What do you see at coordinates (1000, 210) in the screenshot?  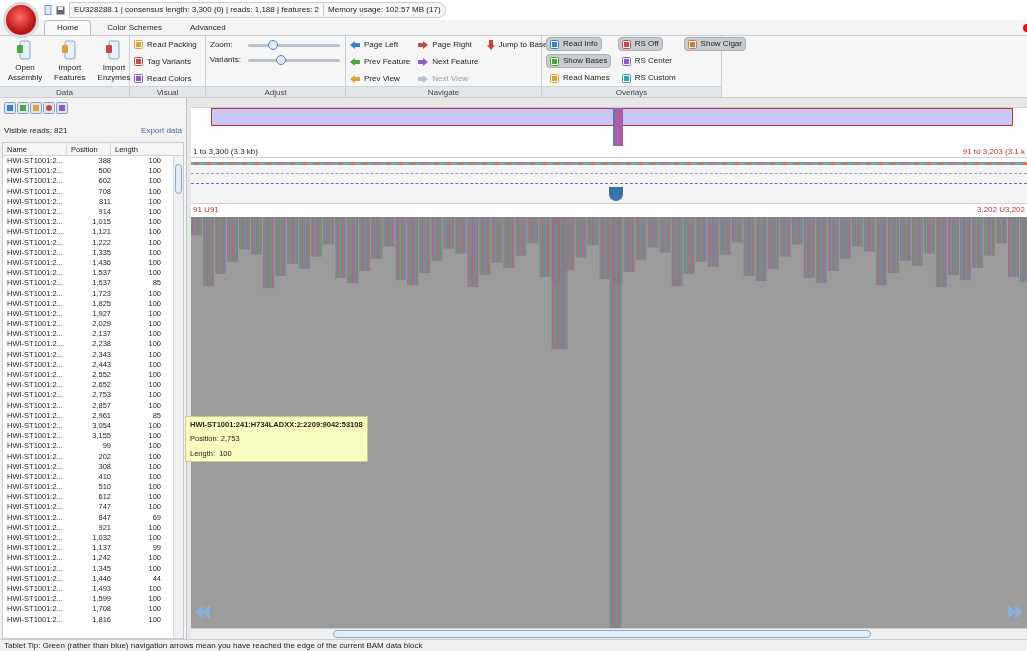 I see `position-label: 3,202 U3,202` at bounding box center [1000, 210].